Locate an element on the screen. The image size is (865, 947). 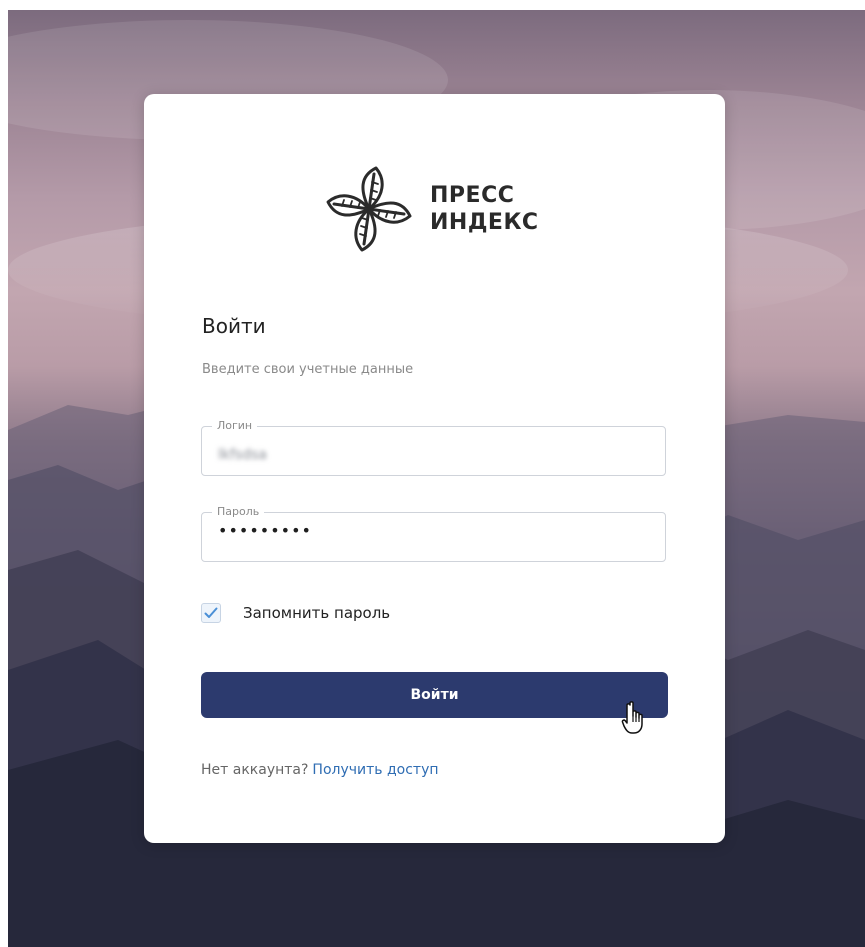
press-index-logo: ПРЕСС ИНДЕКС is located at coordinates (440, 210).